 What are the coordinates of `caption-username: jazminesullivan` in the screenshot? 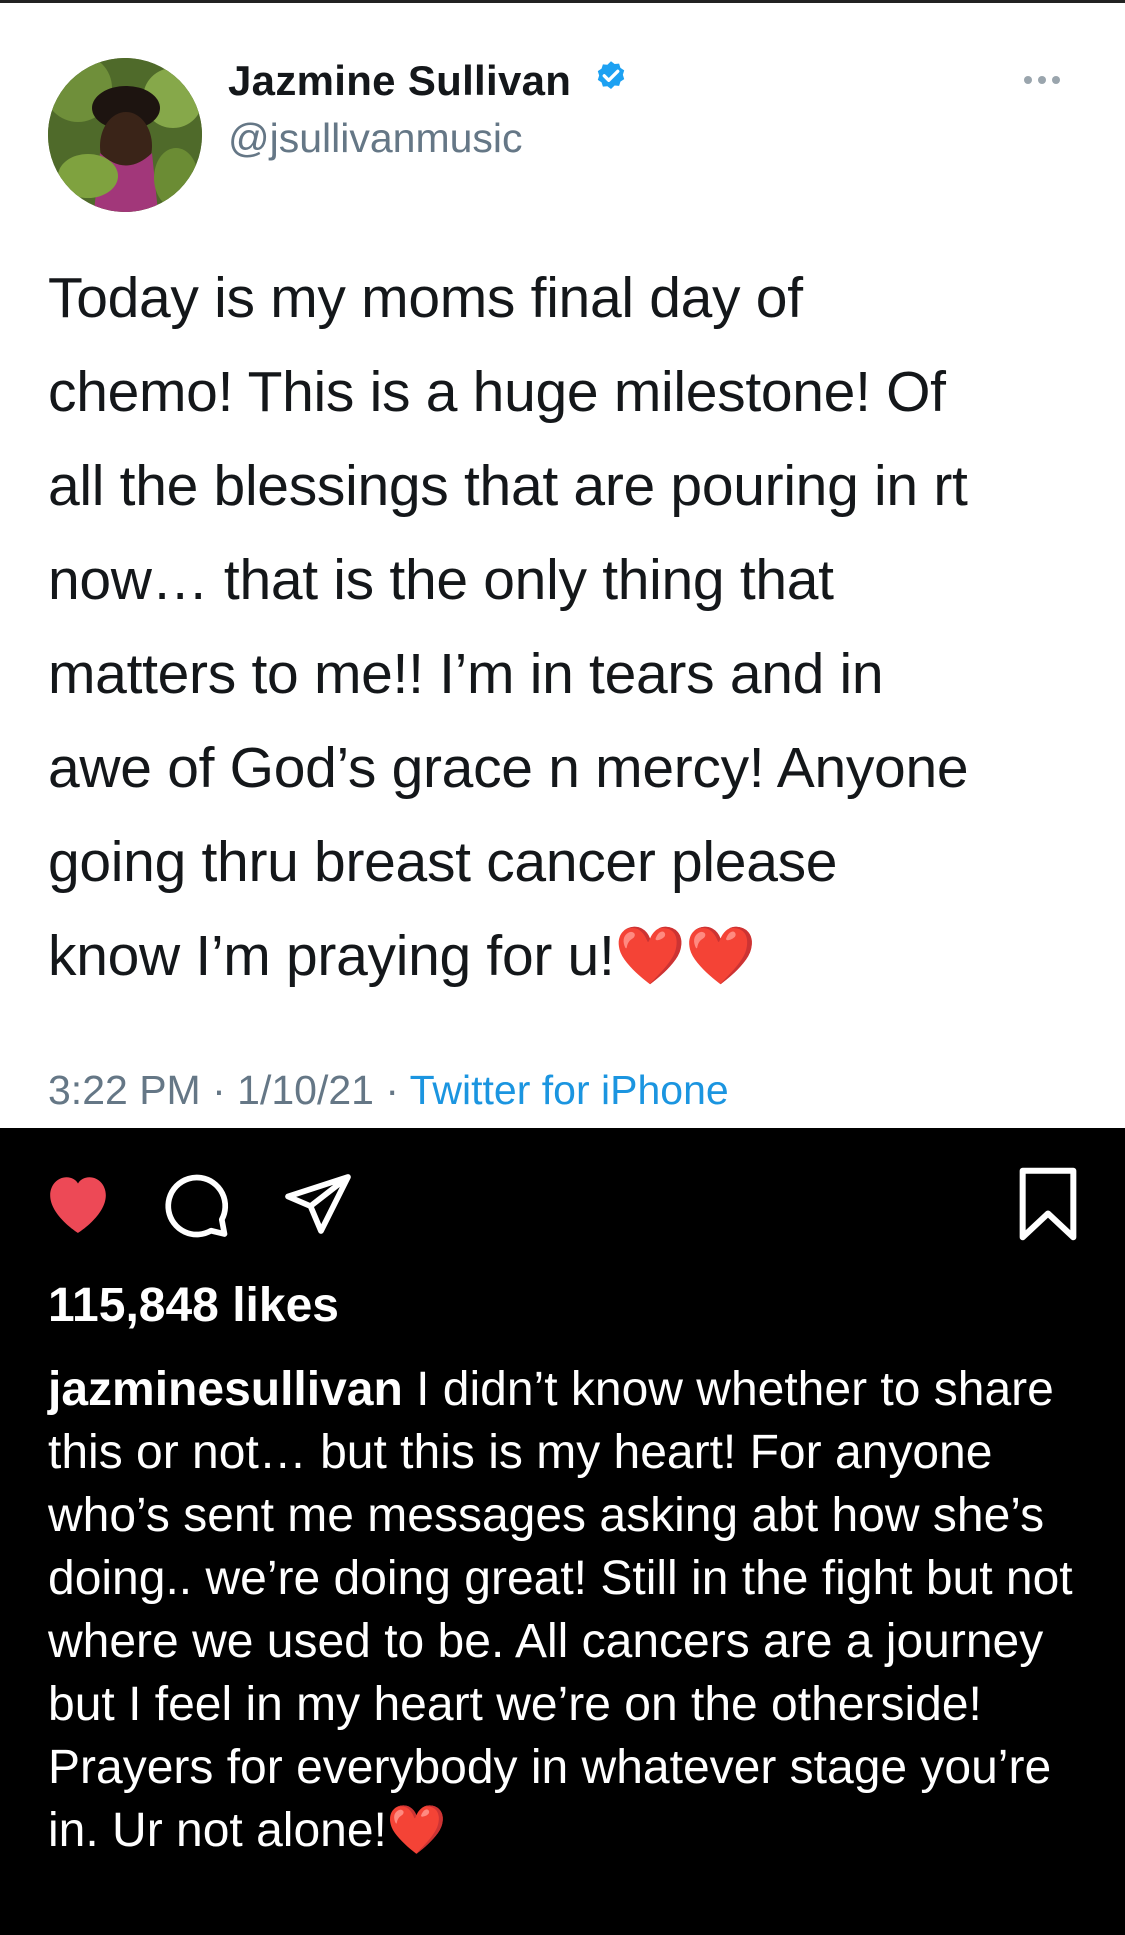 It's located at (225, 1389).